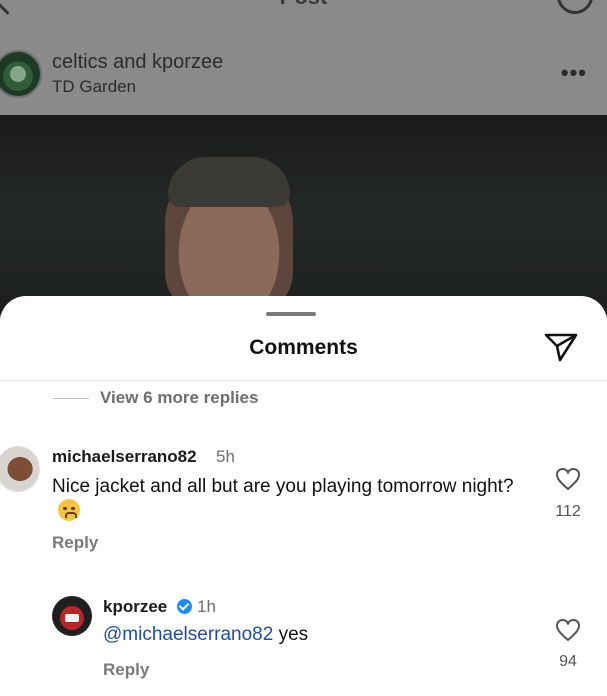 Image resolution: width=607 pixels, height=696 pixels. What do you see at coordinates (303, 5) in the screenshot?
I see `page-title: Post` at bounding box center [303, 5].